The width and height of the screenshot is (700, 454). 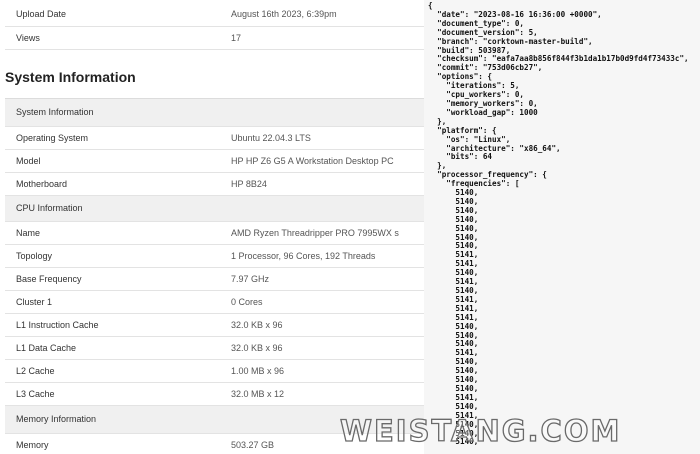 What do you see at coordinates (214, 394) in the screenshot?
I see `table-row: L3 Cache 32.0 MB x 12` at bounding box center [214, 394].